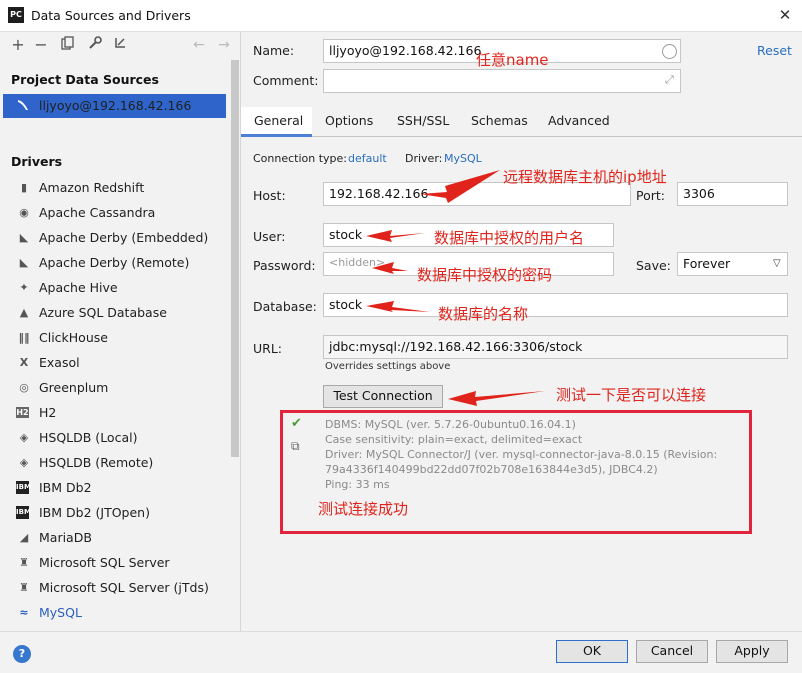  Describe the element at coordinates (114, 187) in the screenshot. I see `driver-item-amazon-redshift: ▮ Amazon Redshift` at that location.